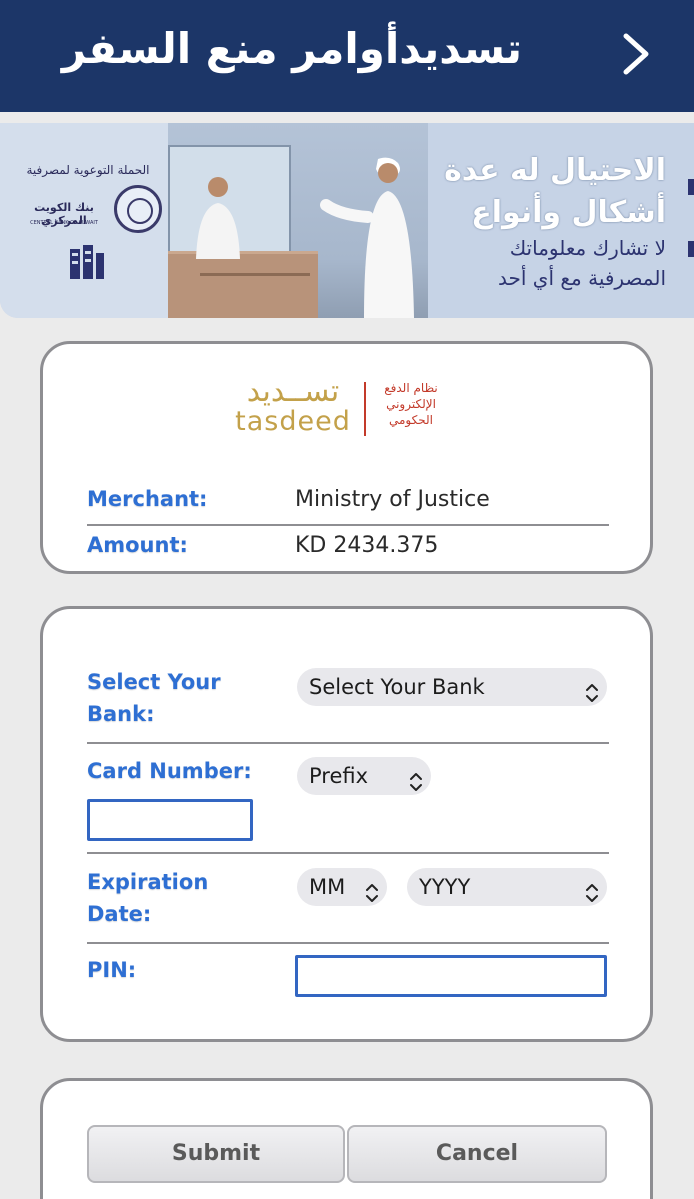  Describe the element at coordinates (397, 687) in the screenshot. I see `bank-select-value: Select Your Bank` at that location.